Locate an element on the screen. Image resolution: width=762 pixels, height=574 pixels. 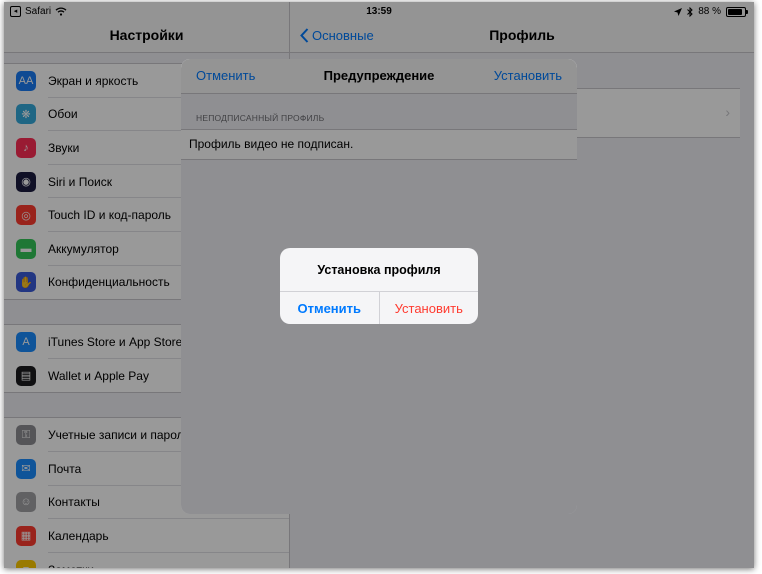
alert-buttons: Отменить Установить is located at coordinates (379, 307).